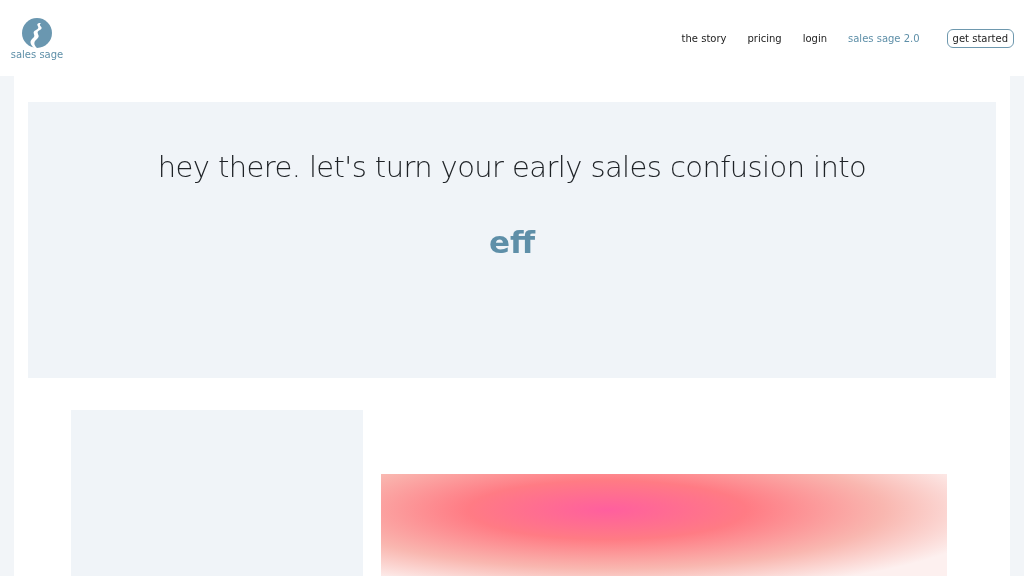 The width and height of the screenshot is (1024, 576). I want to click on hero-headline: hey there. let's turn your early sales confusion into, so click(512, 167).